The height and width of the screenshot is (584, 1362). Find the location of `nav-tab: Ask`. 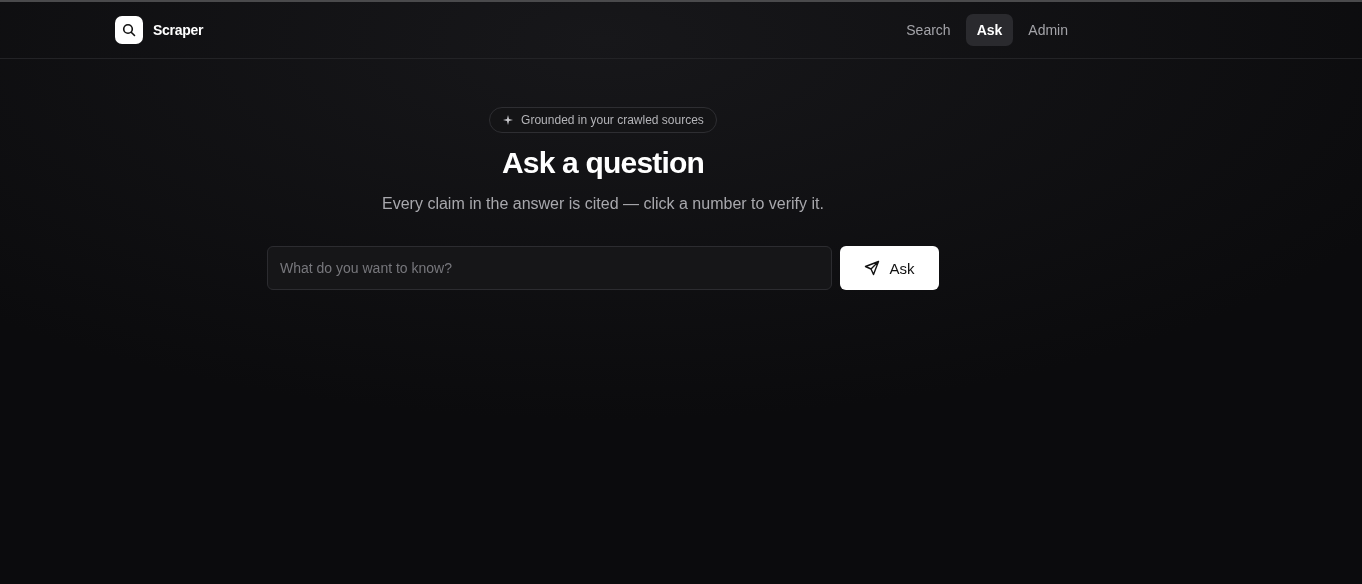

nav-tab: Ask is located at coordinates (989, 30).